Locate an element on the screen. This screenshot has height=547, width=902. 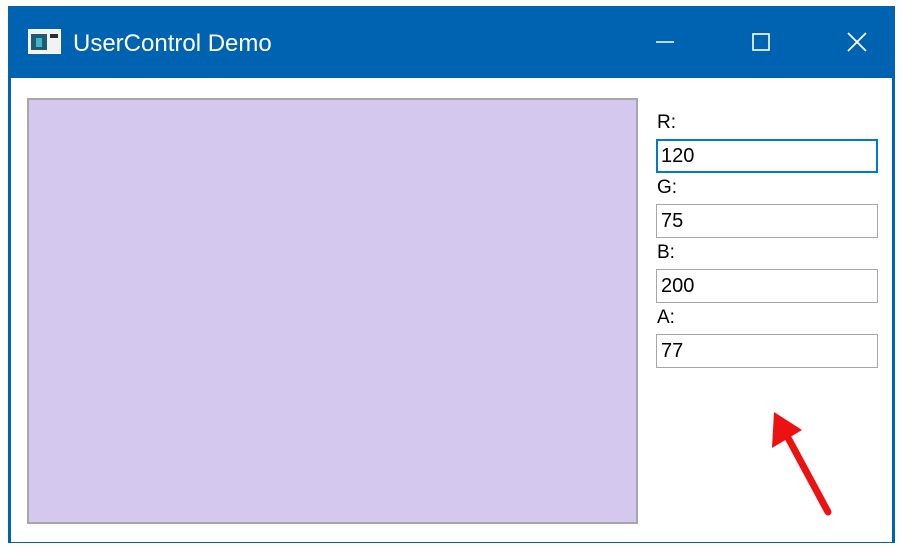
r-label: R: is located at coordinates (666, 122).